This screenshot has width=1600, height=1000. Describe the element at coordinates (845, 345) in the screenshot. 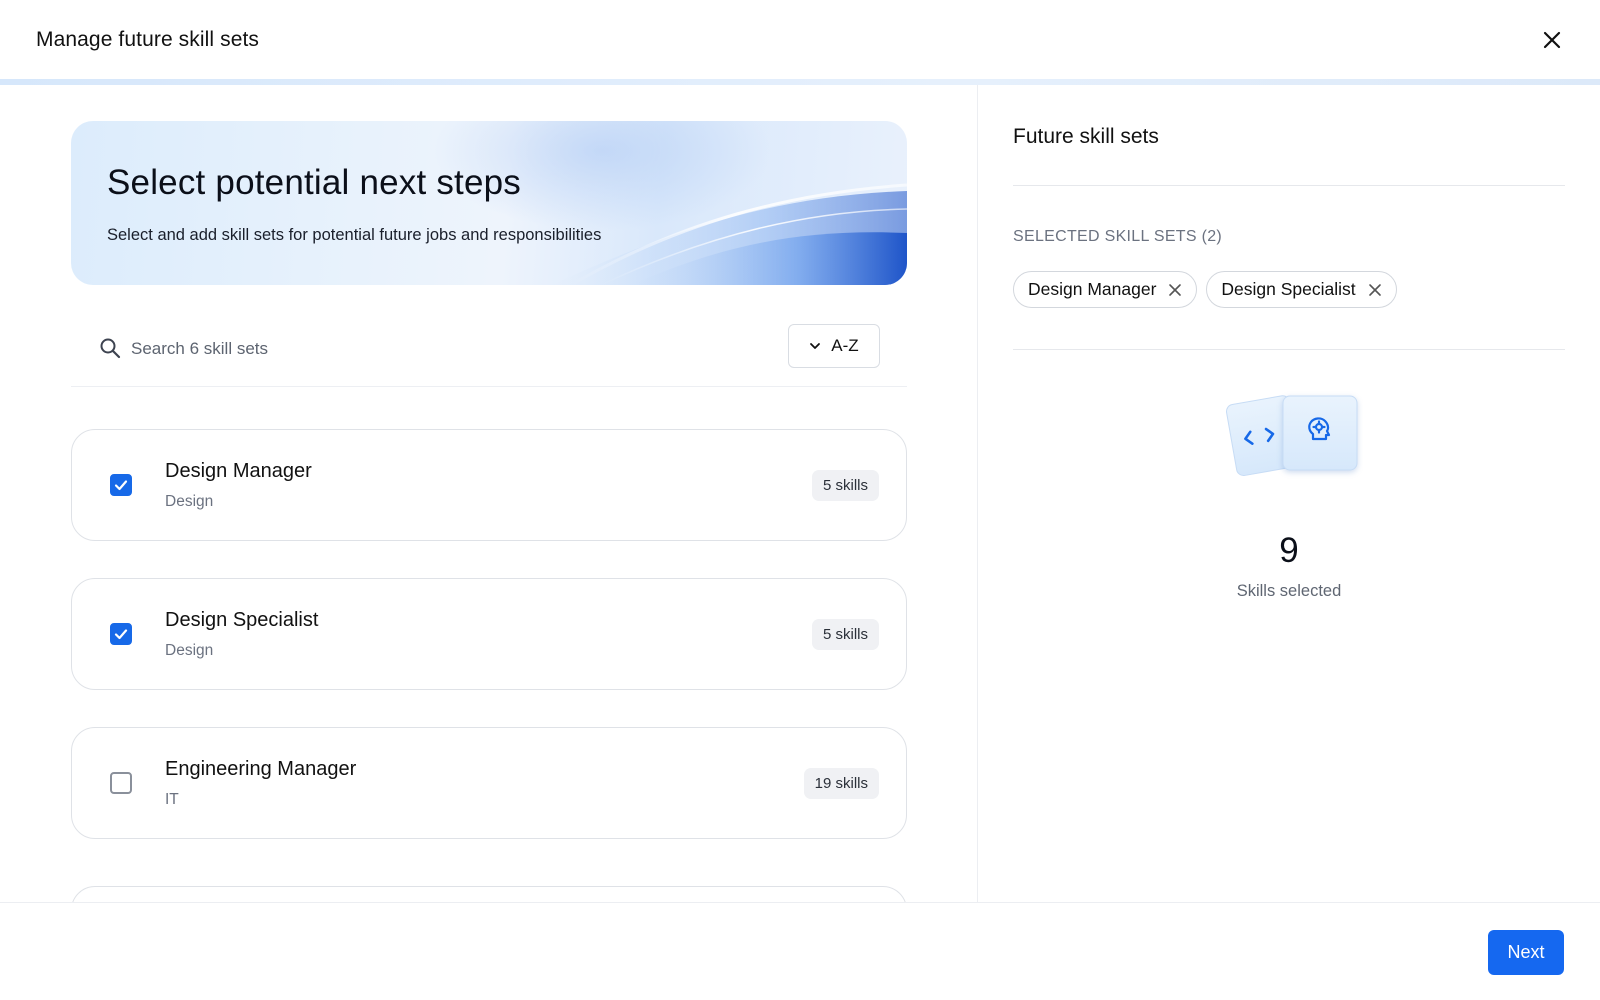

I see `sort-label: A-Z` at that location.